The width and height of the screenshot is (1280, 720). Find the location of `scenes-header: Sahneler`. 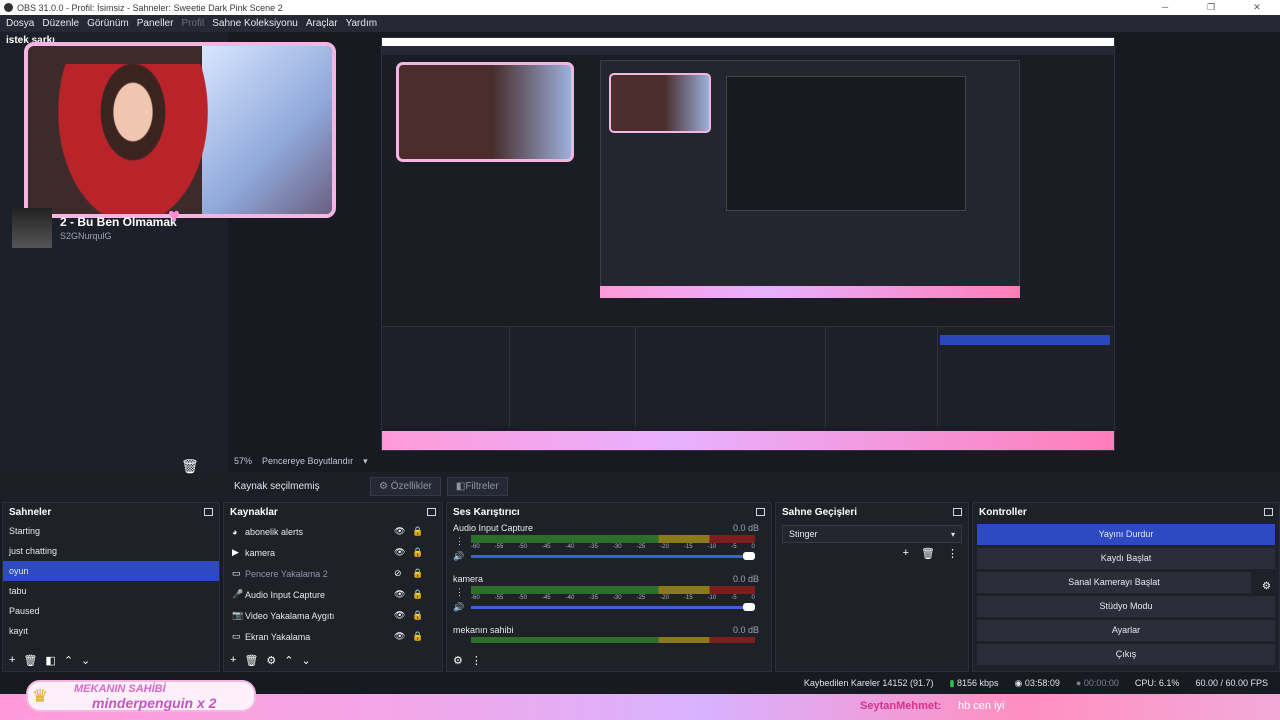

scenes-header: Sahneler is located at coordinates (111, 512).